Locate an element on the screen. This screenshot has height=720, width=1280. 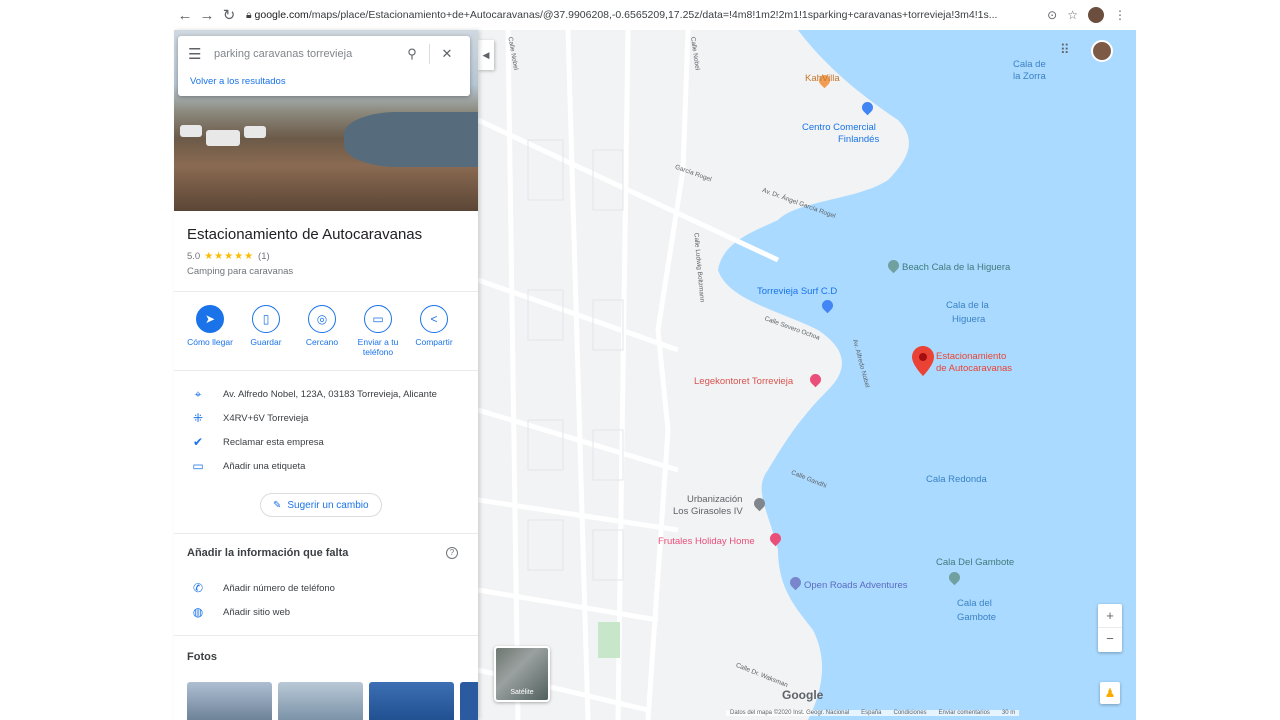
menu-icon: ☰ is located at coordinates (201, 54).